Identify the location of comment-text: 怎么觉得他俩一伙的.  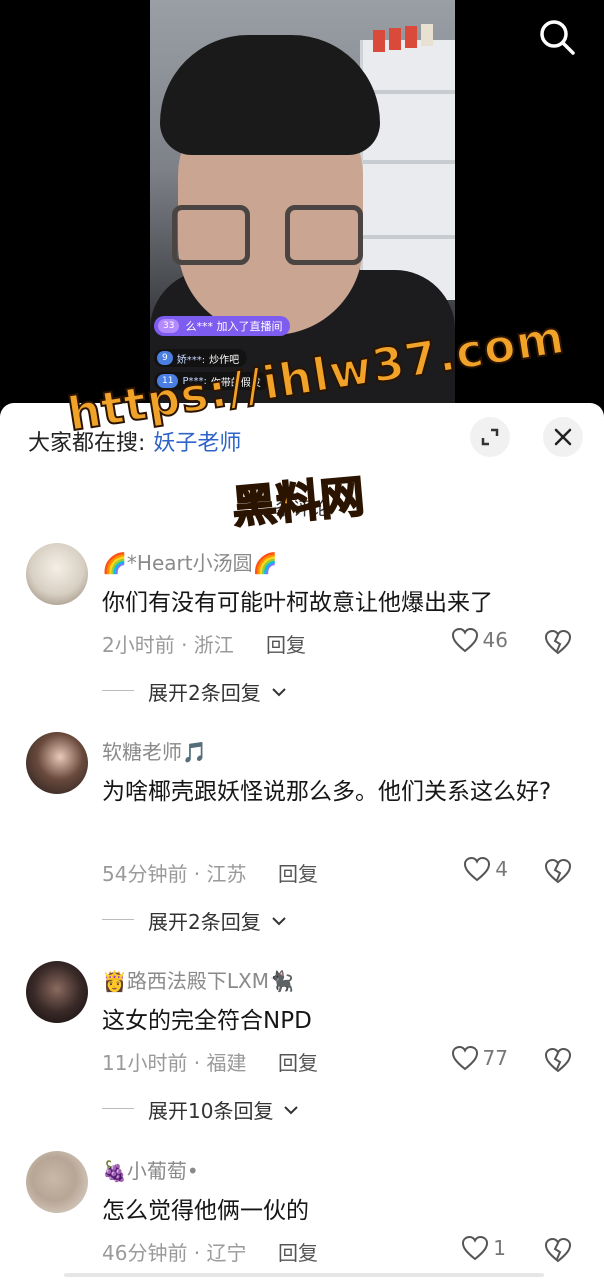
(337, 1211).